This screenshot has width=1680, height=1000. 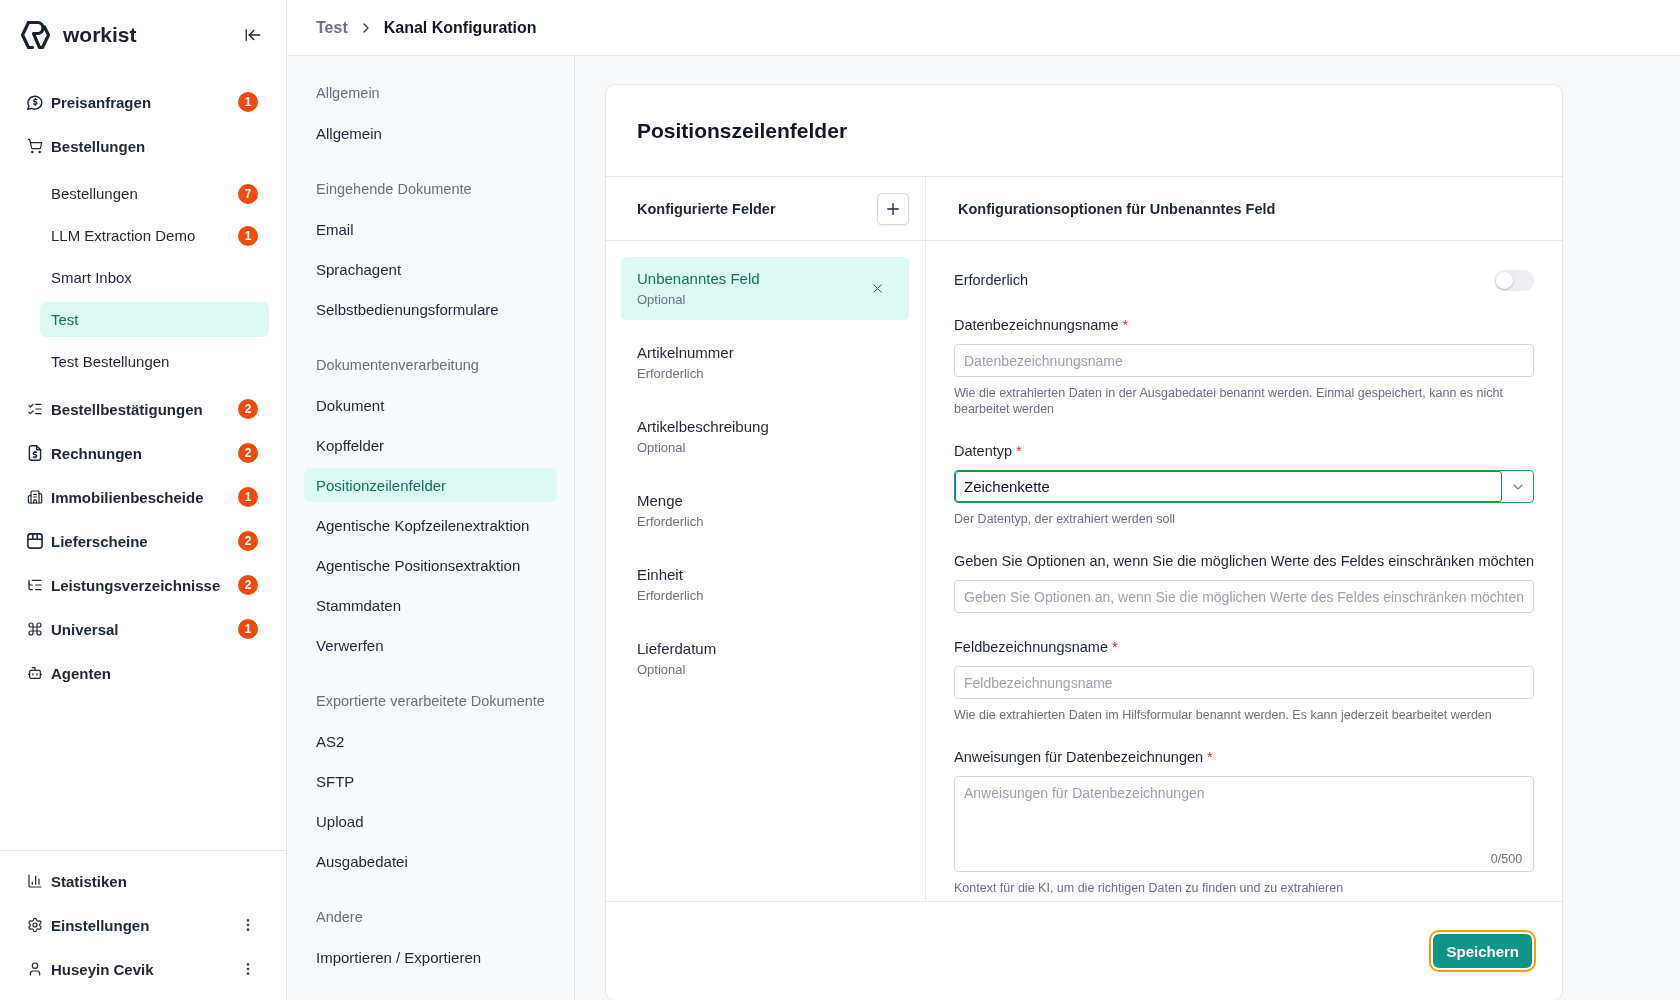 I want to click on settings-nav-item: Selbstbedienungsformulare, so click(x=430, y=309).